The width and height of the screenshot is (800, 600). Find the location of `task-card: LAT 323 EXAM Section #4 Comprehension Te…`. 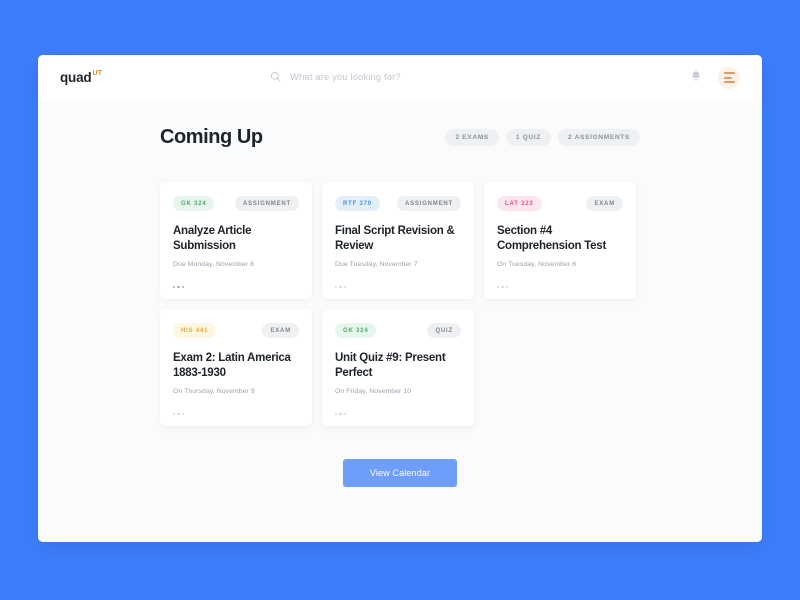

task-card: LAT 323 EXAM Section #4 Comprehension Te… is located at coordinates (560, 240).